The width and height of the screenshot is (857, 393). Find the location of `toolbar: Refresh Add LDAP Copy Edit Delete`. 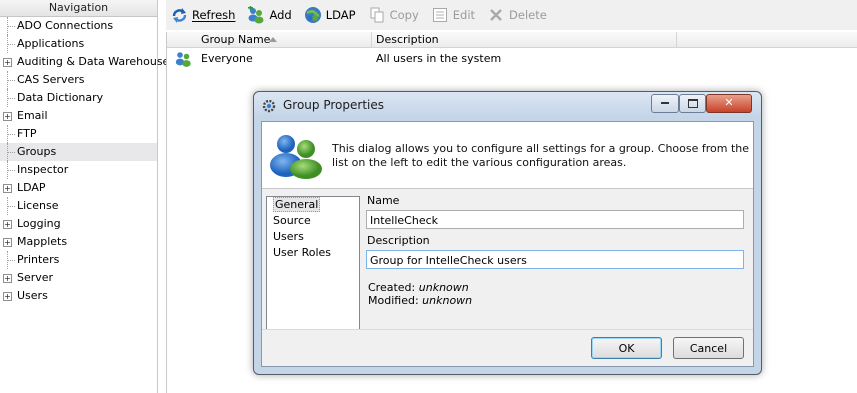

toolbar: Refresh Add LDAP Copy Edit Delete is located at coordinates (511, 15).